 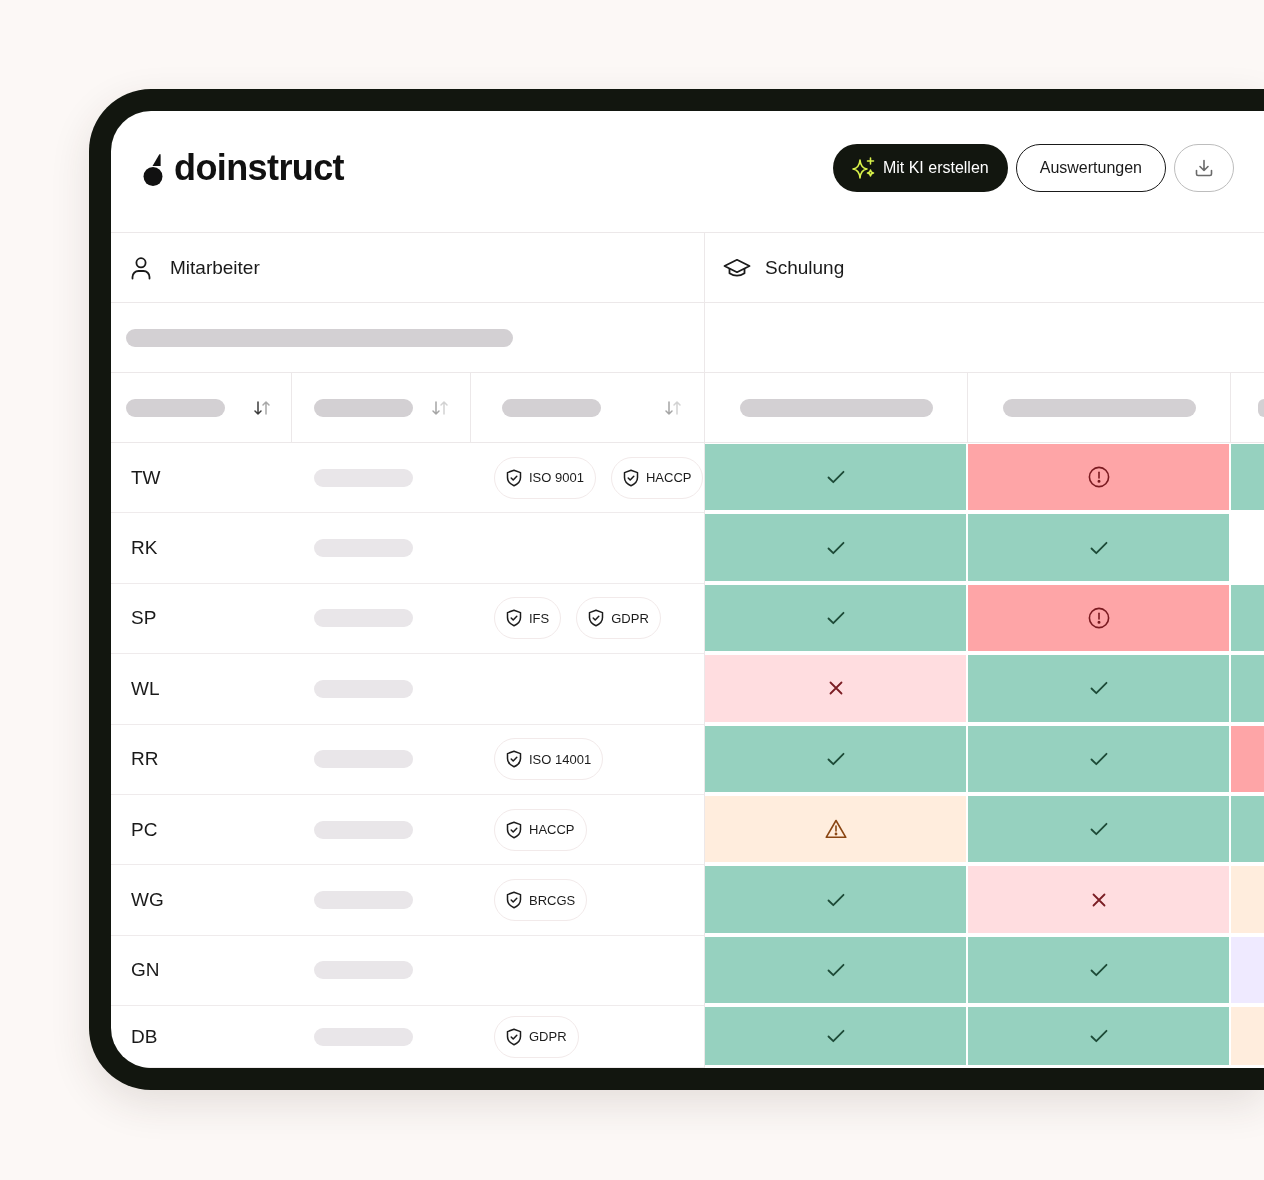 What do you see at coordinates (144, 548) in the screenshot?
I see `employee-initials: RK` at bounding box center [144, 548].